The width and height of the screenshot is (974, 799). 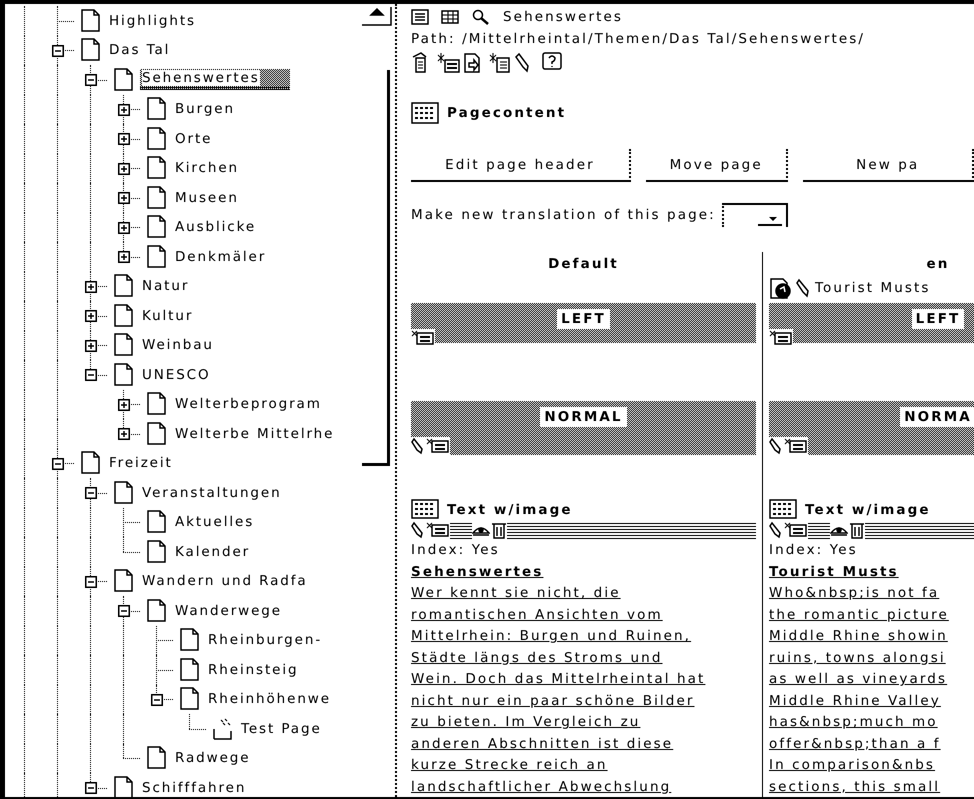 What do you see at coordinates (253, 669) in the screenshot?
I see `tree-item: Rheinsteig` at bounding box center [253, 669].